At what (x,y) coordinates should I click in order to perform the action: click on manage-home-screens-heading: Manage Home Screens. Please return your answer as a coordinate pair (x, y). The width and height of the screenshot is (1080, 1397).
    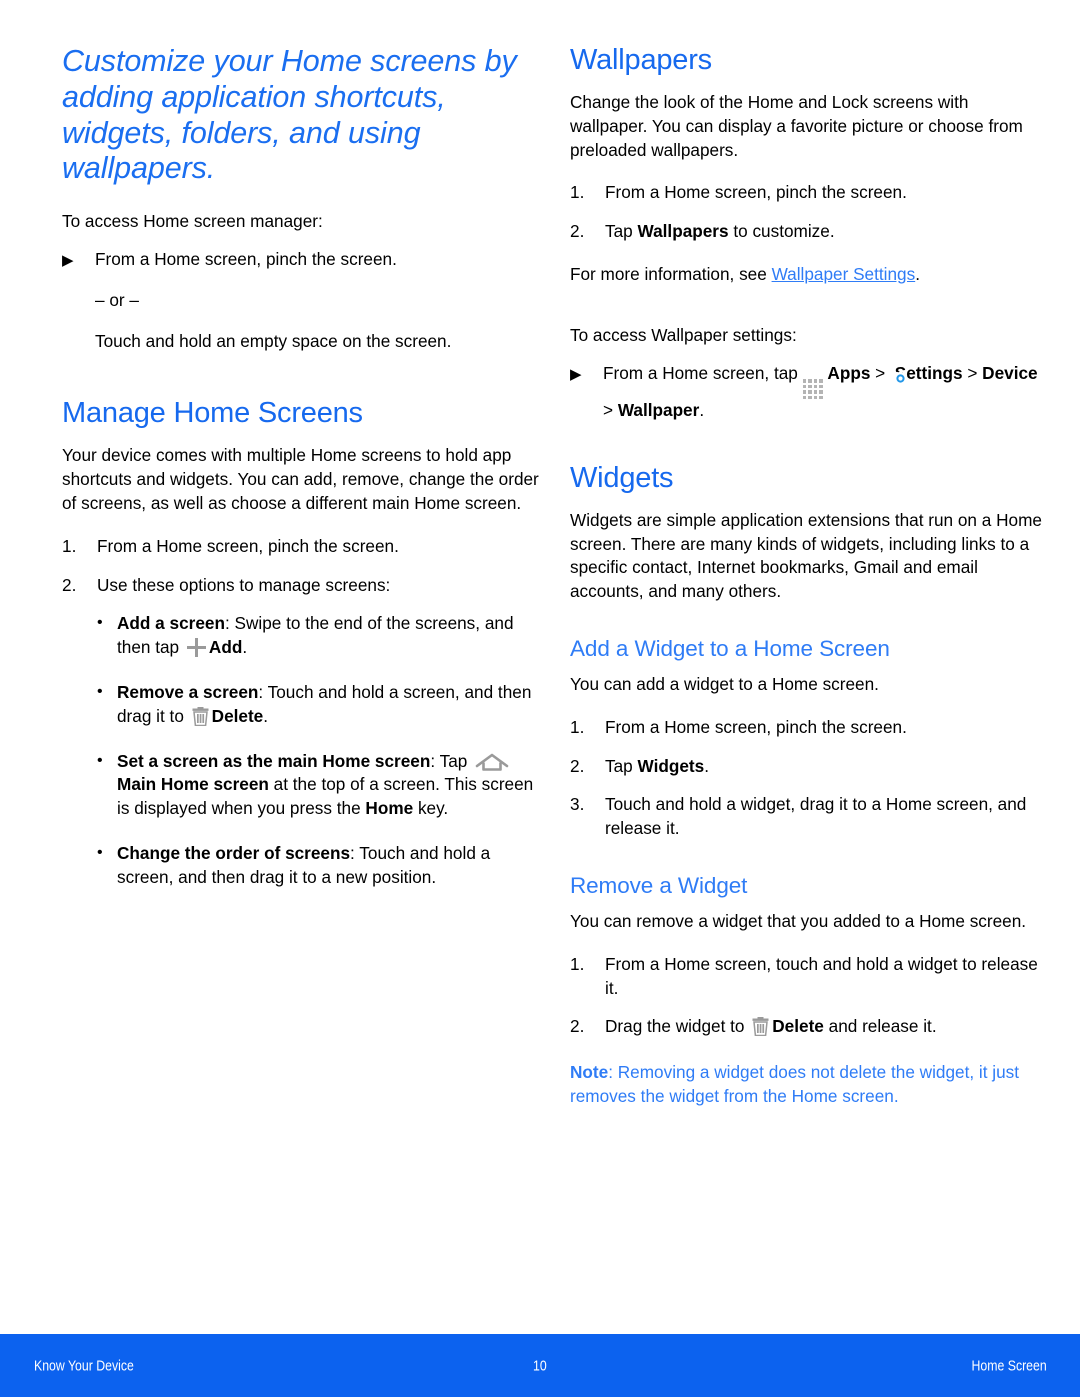
    Looking at the image, I should click on (212, 413).